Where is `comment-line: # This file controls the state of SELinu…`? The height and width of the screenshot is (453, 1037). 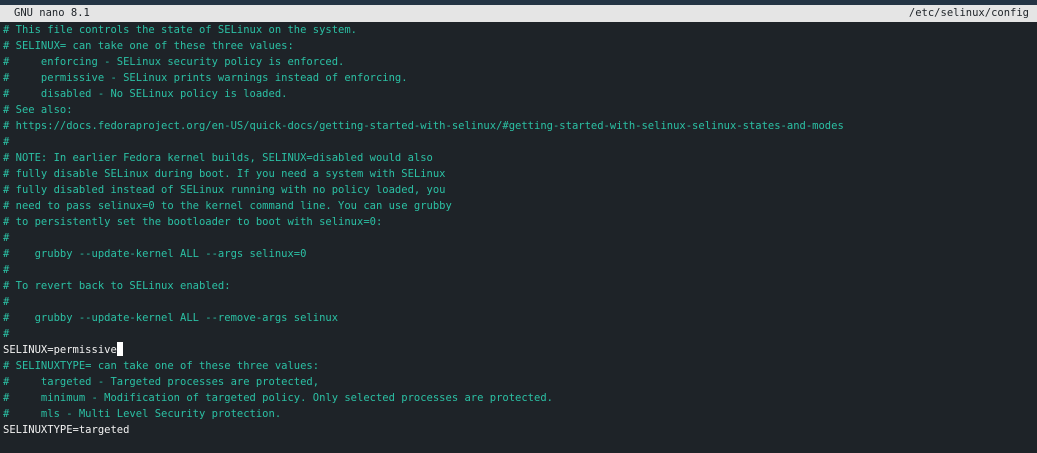
comment-line: # This file controls the state of SELinu… is located at coordinates (520, 30).